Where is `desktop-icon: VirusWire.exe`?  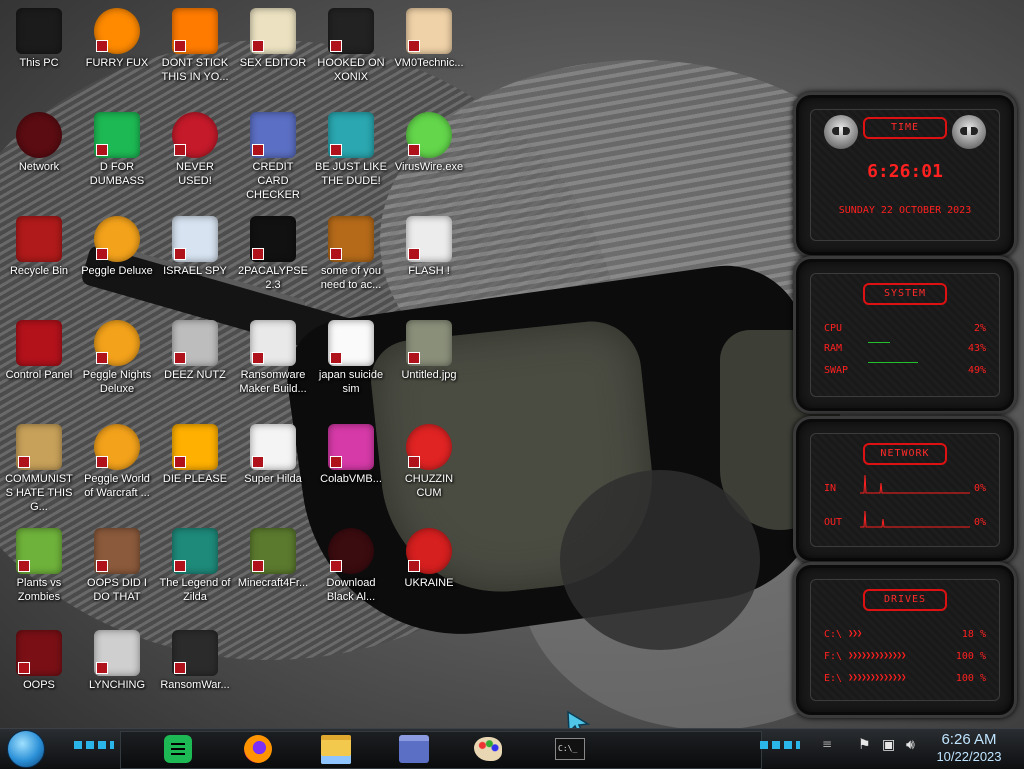
desktop-icon: VirusWire.exe is located at coordinates (429, 141).